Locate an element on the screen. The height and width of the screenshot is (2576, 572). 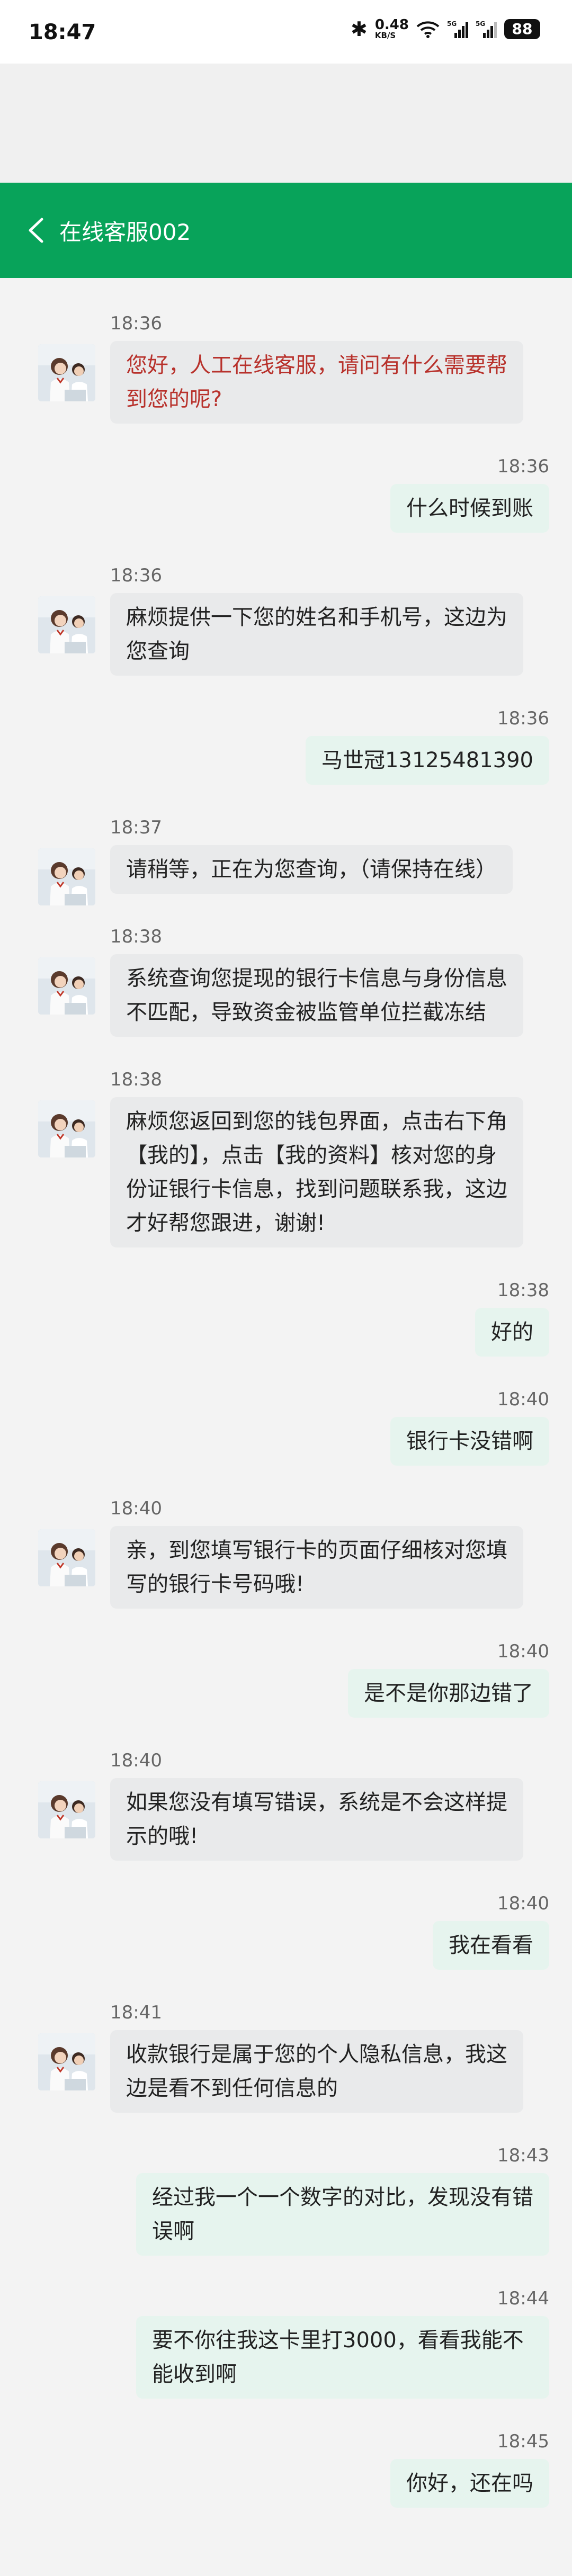
user-message: 18:40 我在看看 is located at coordinates (286, 1931).